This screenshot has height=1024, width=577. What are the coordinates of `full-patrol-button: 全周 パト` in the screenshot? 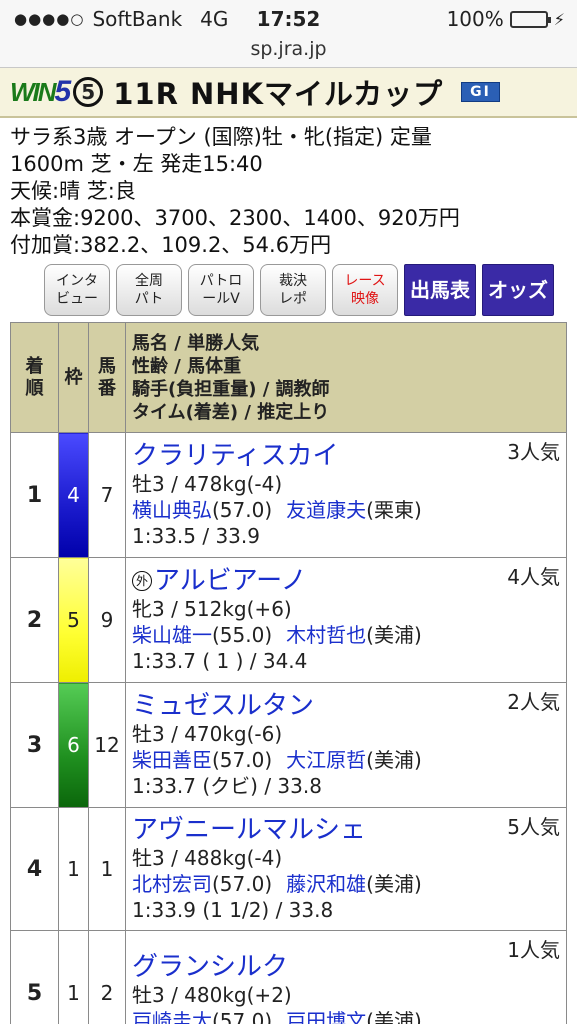 It's located at (149, 290).